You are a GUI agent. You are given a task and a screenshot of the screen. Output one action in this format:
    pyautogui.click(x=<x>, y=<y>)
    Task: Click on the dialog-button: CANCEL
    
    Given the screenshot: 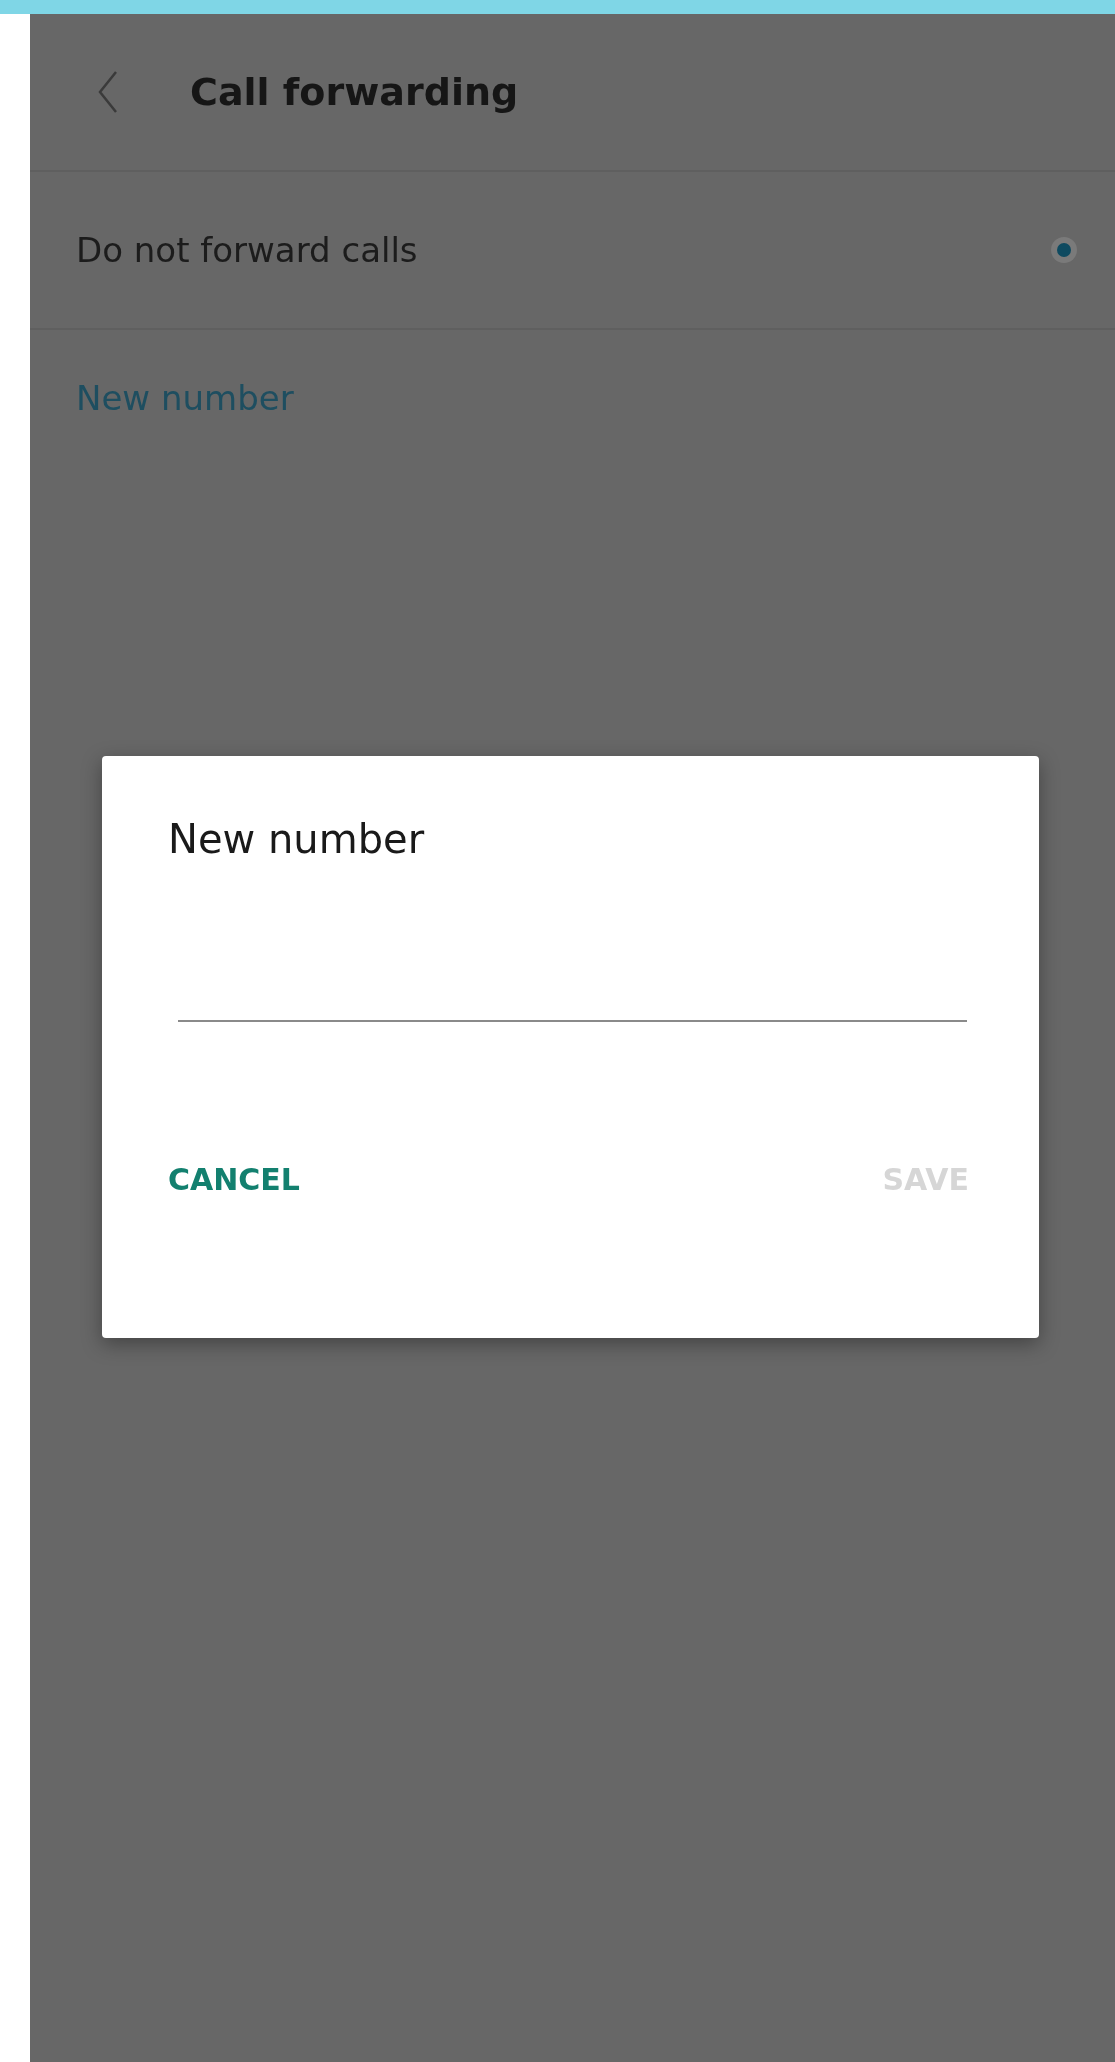 What is the action you would take?
    pyautogui.click(x=234, y=1179)
    